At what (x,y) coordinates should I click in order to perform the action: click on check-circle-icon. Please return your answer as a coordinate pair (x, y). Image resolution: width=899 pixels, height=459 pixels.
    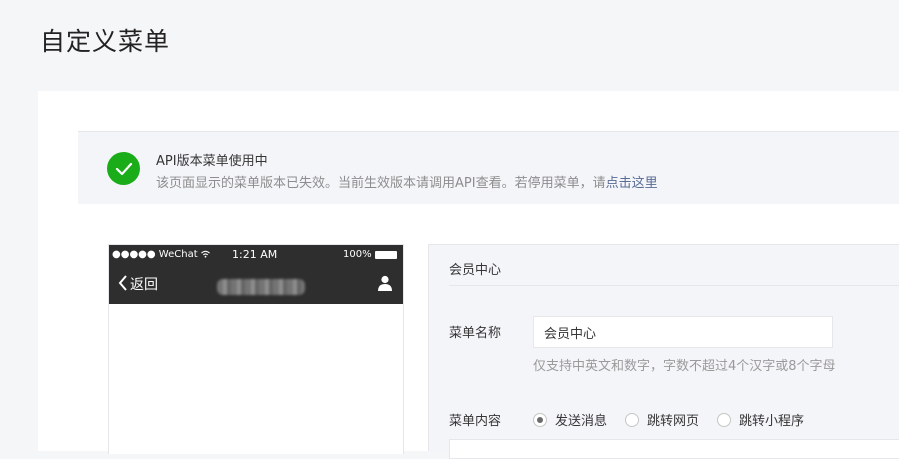
    Looking at the image, I should click on (123, 168).